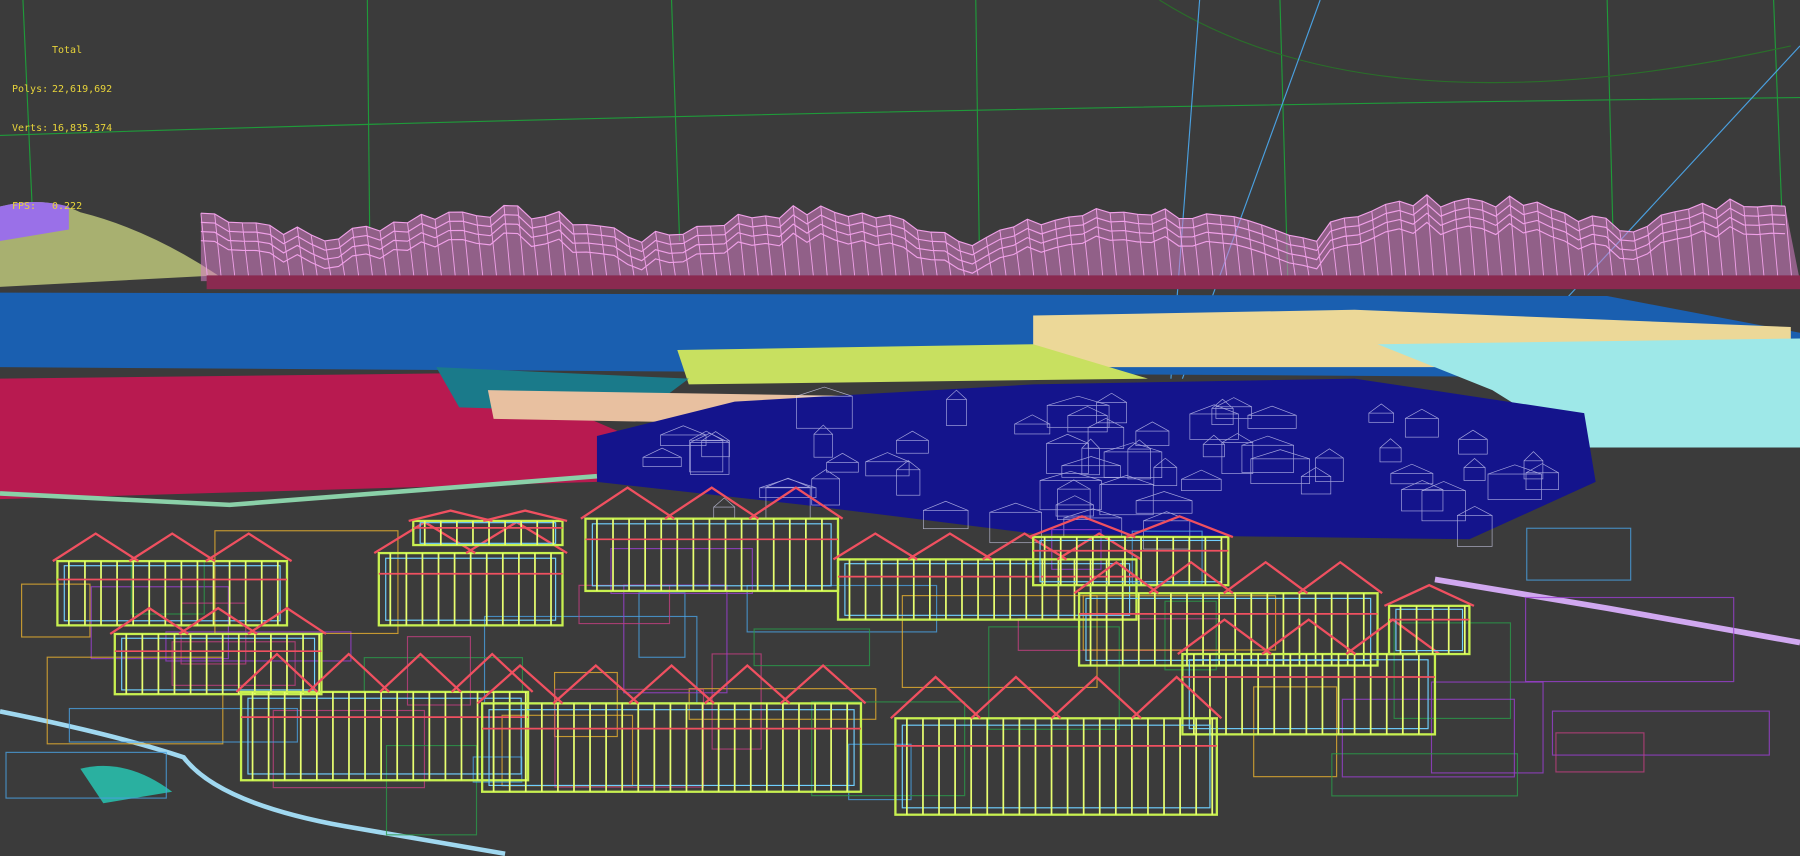 Image resolution: width=1800 pixels, height=856 pixels. I want to click on polys-label: Polys:, so click(30, 89).